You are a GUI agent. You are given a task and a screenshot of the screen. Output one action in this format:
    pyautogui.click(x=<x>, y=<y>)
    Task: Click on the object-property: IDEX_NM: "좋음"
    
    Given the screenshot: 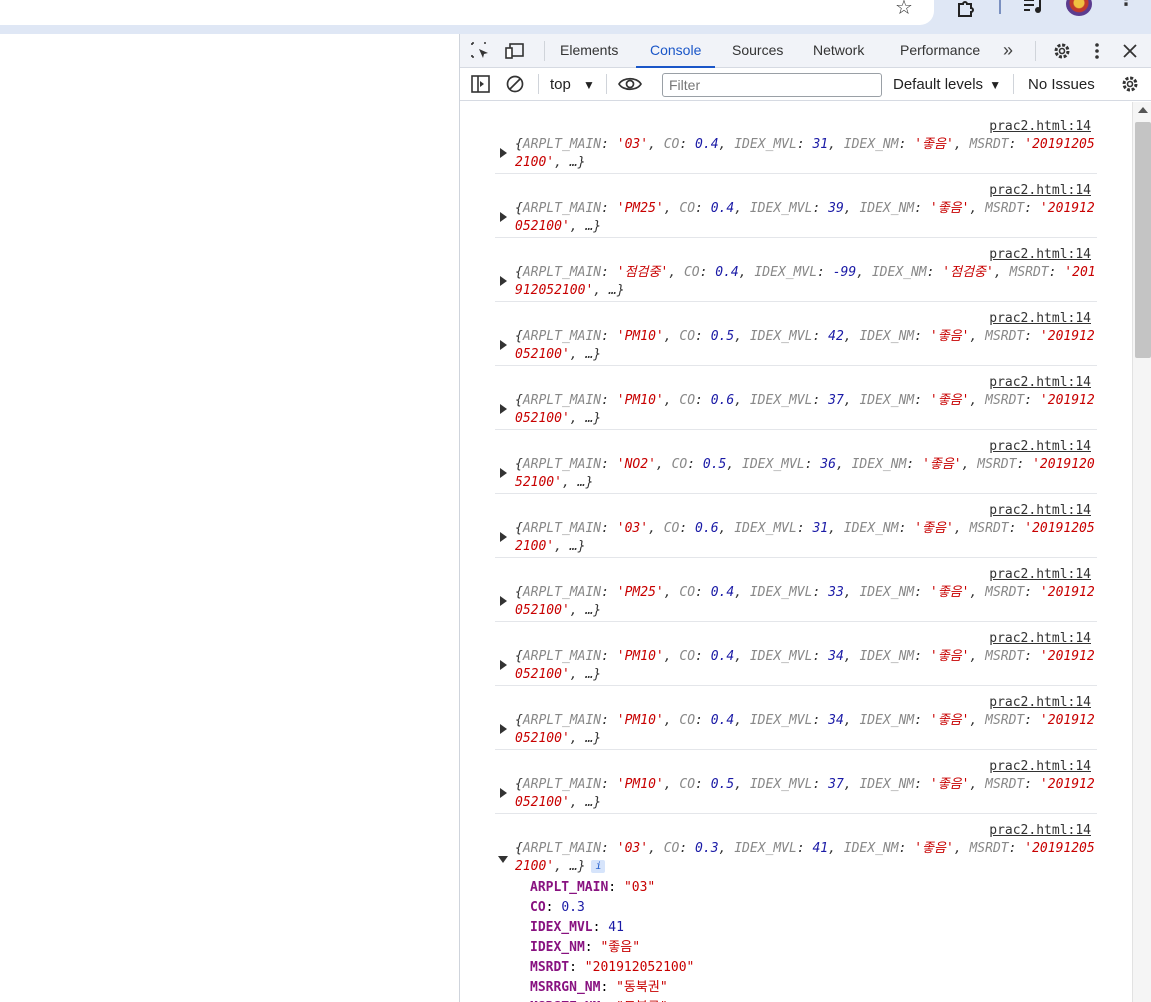 What is the action you would take?
    pyautogui.click(x=813, y=948)
    